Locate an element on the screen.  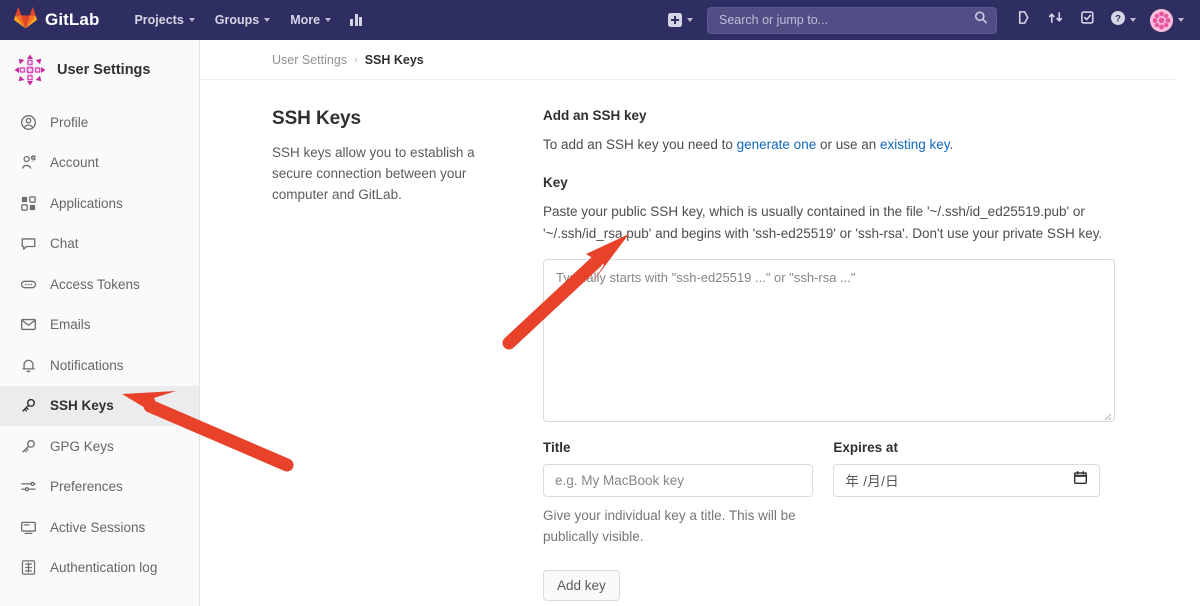
sidebar-item-label: Preferences is located at coordinates (86, 487).